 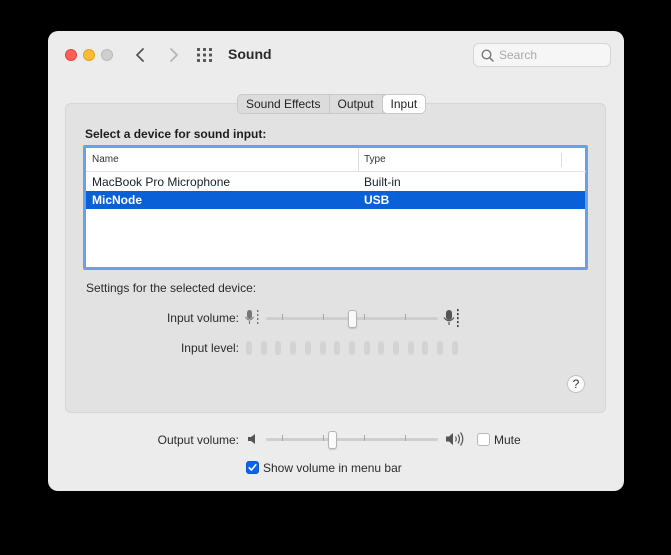 What do you see at coordinates (205, 55) in the screenshot?
I see `grid-icon` at bounding box center [205, 55].